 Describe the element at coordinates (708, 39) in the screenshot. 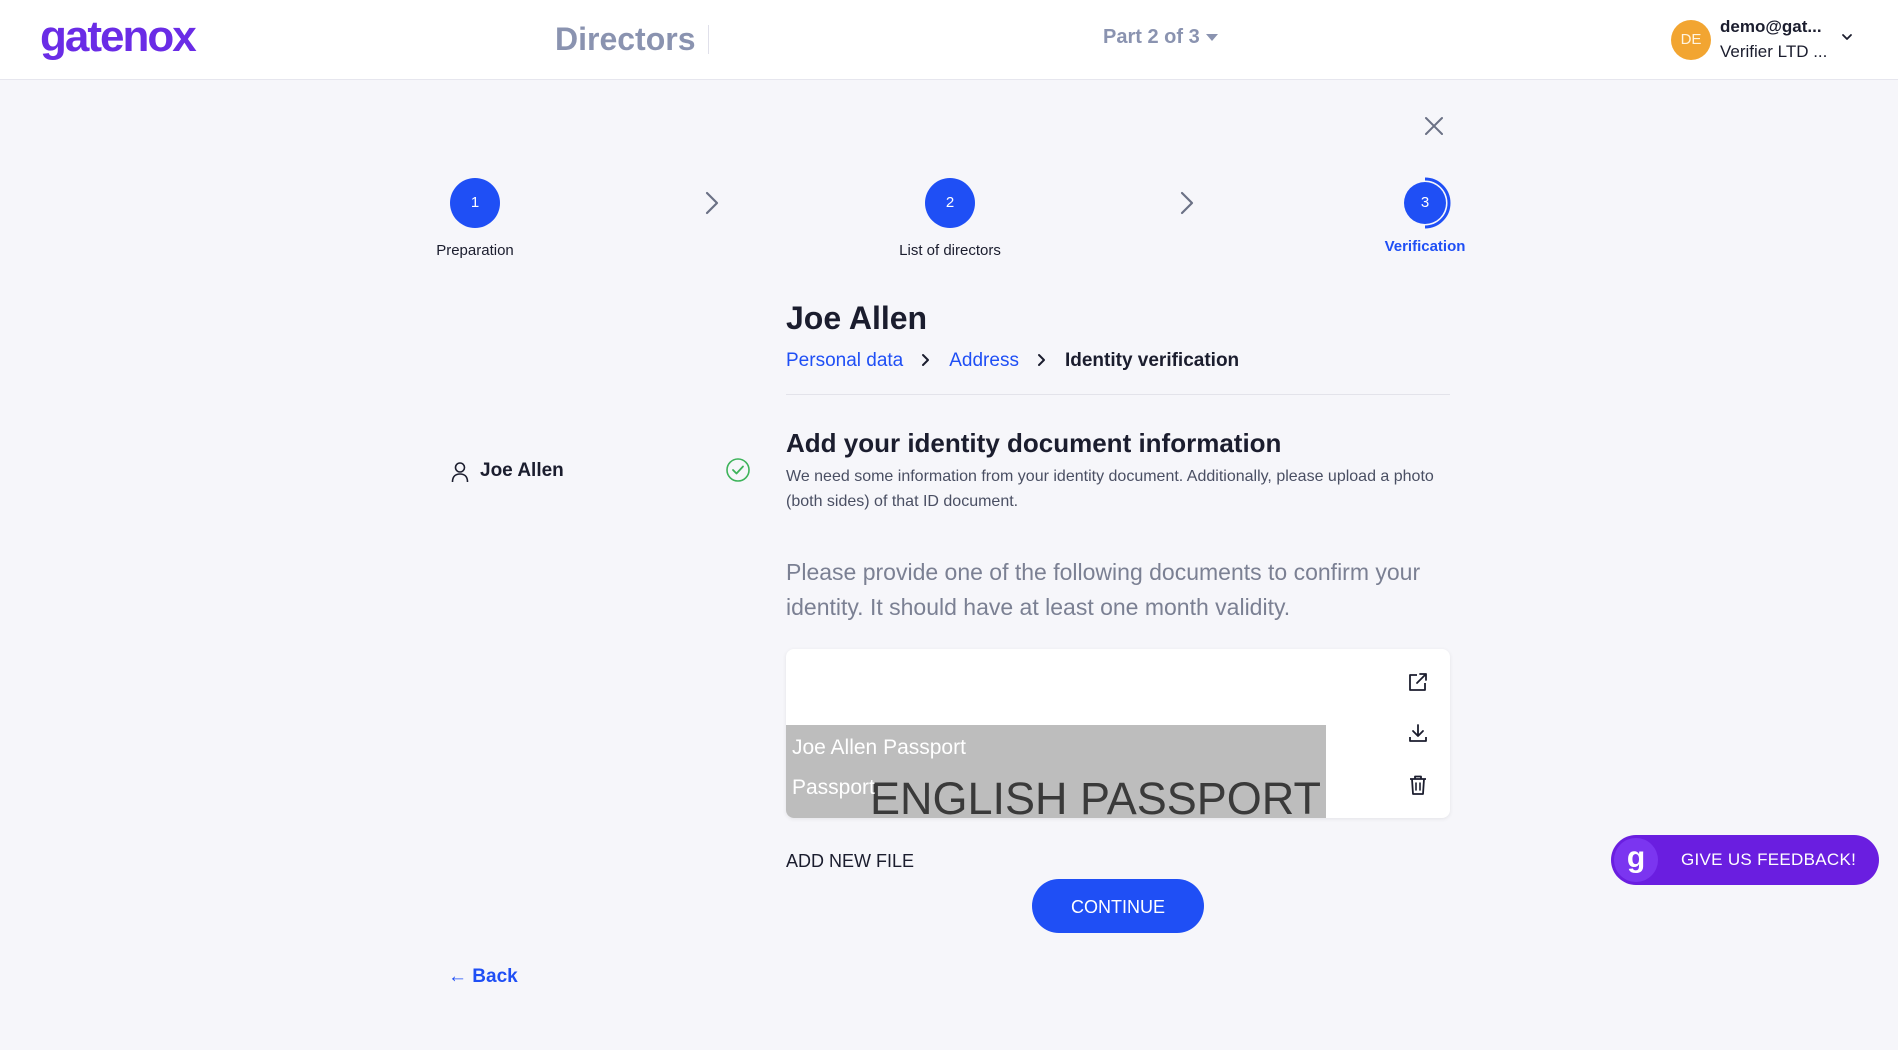

I see `title-divider` at that location.